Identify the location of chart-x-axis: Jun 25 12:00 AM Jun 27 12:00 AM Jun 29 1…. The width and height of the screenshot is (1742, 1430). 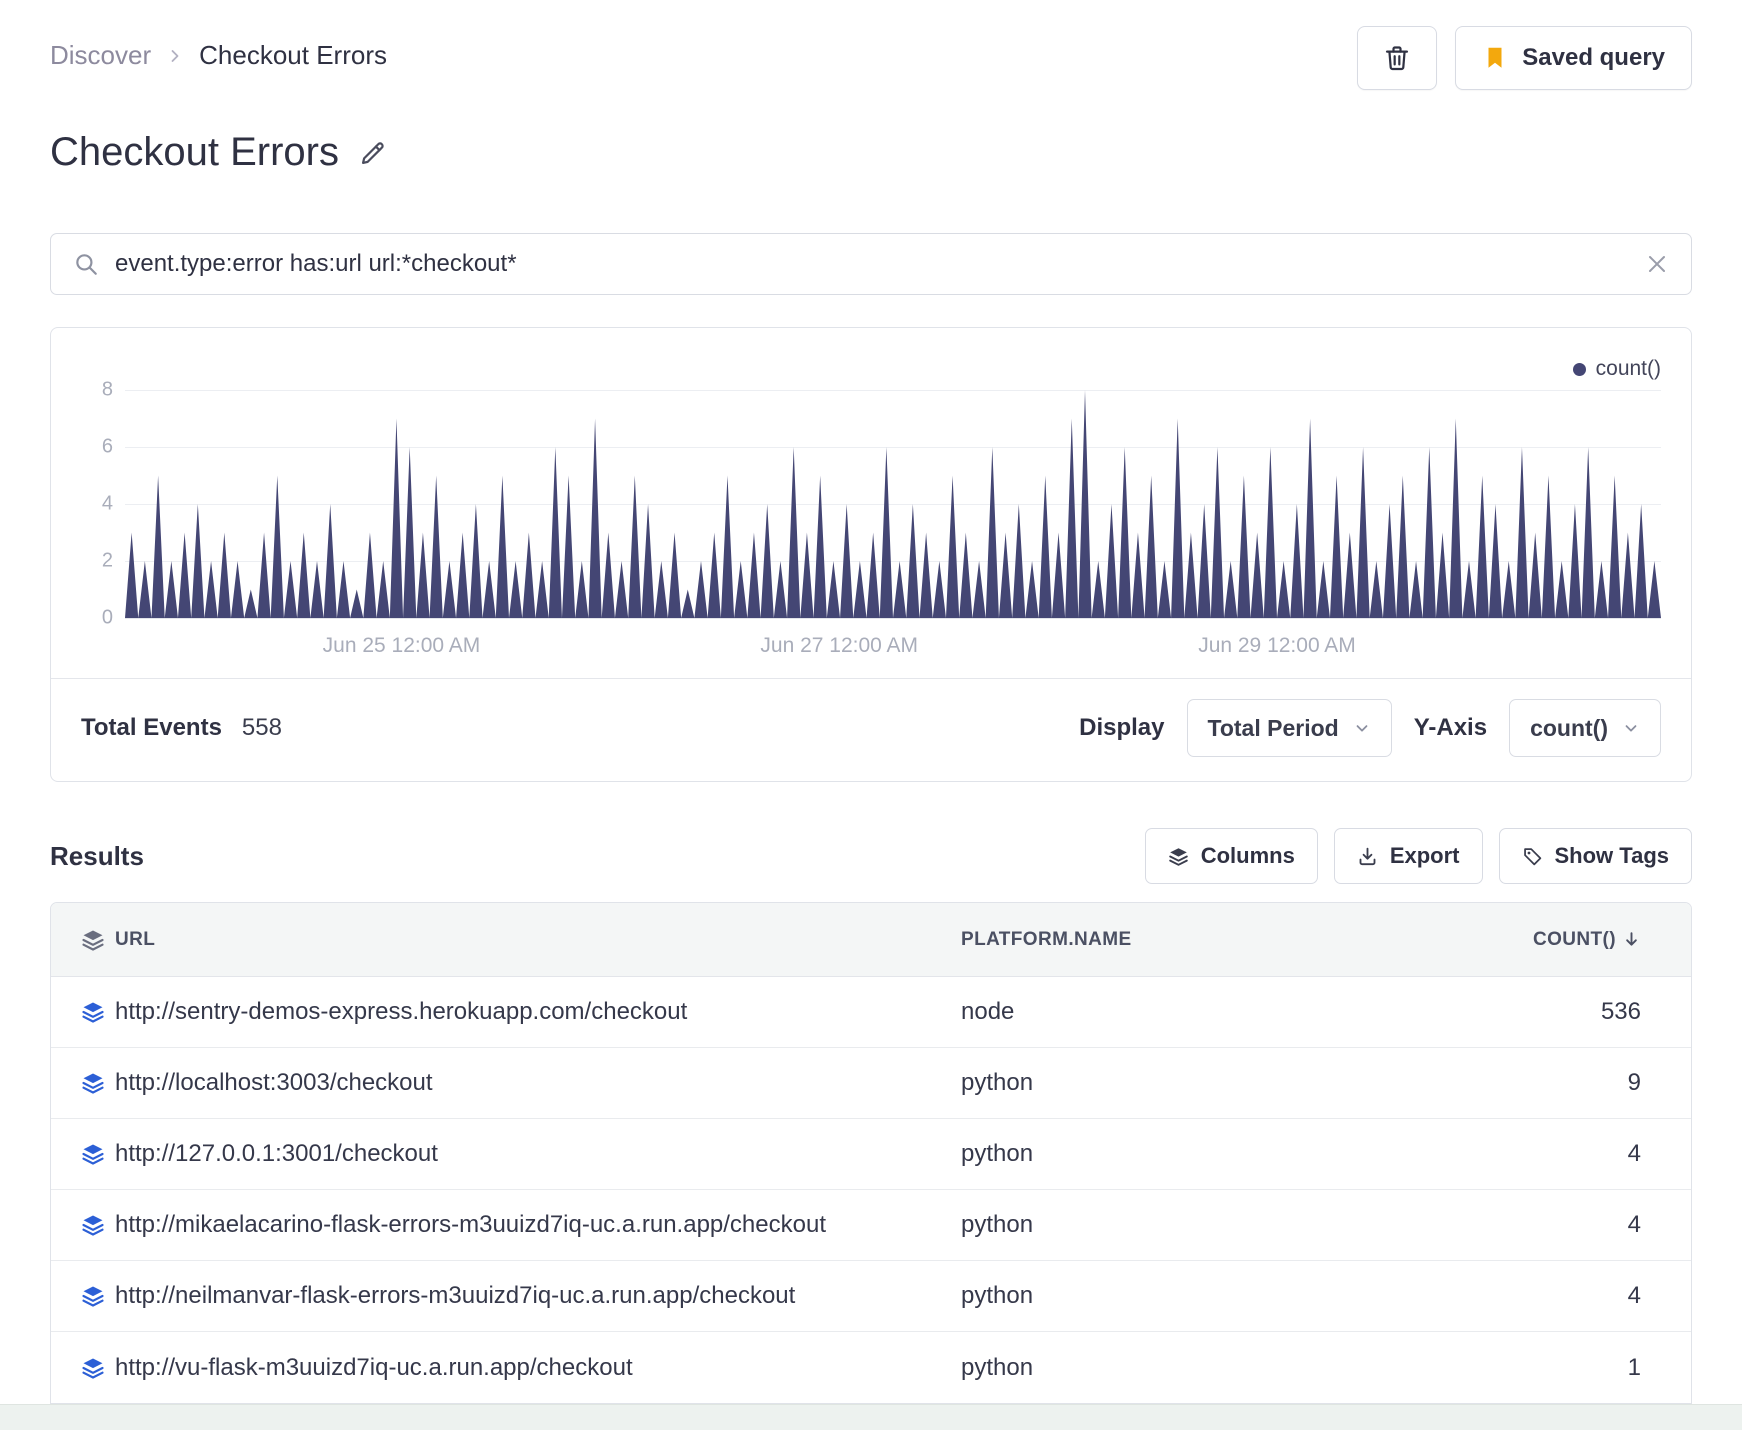
(893, 644).